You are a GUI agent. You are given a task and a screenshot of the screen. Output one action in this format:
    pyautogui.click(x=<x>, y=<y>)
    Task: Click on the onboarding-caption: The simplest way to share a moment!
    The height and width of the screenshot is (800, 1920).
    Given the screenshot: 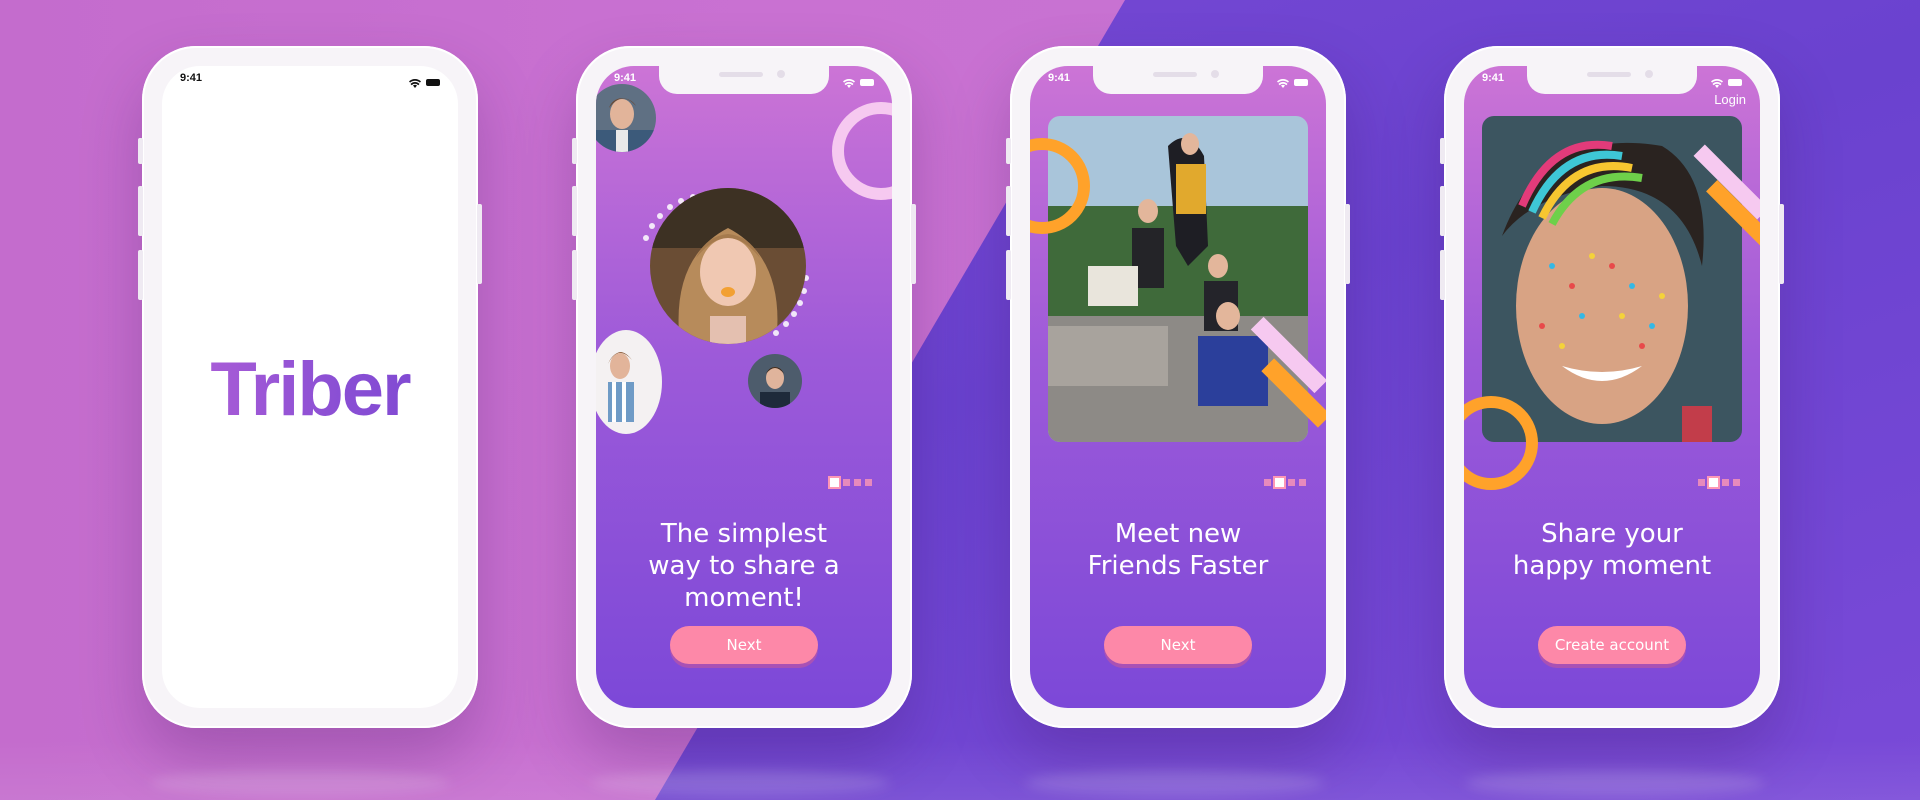 What is the action you would take?
    pyautogui.click(x=744, y=566)
    